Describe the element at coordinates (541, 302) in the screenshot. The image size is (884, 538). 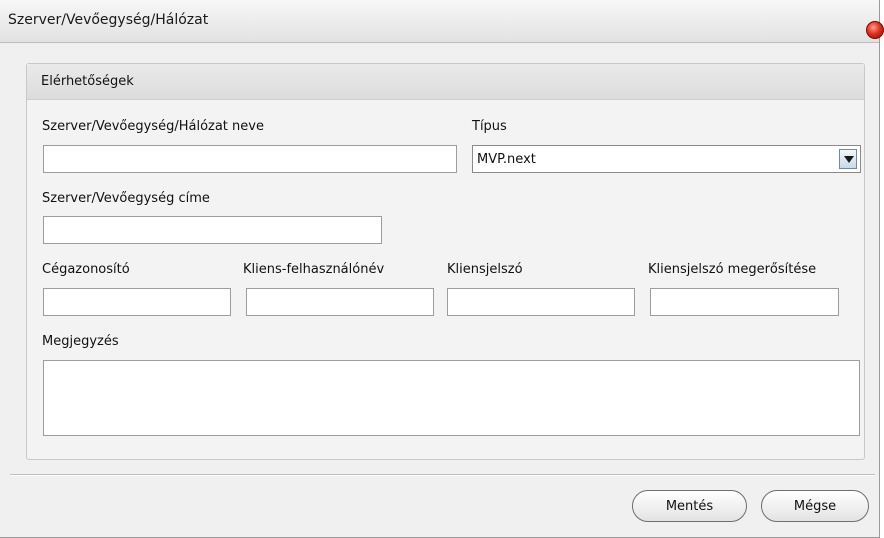
I see `client-password-field` at that location.